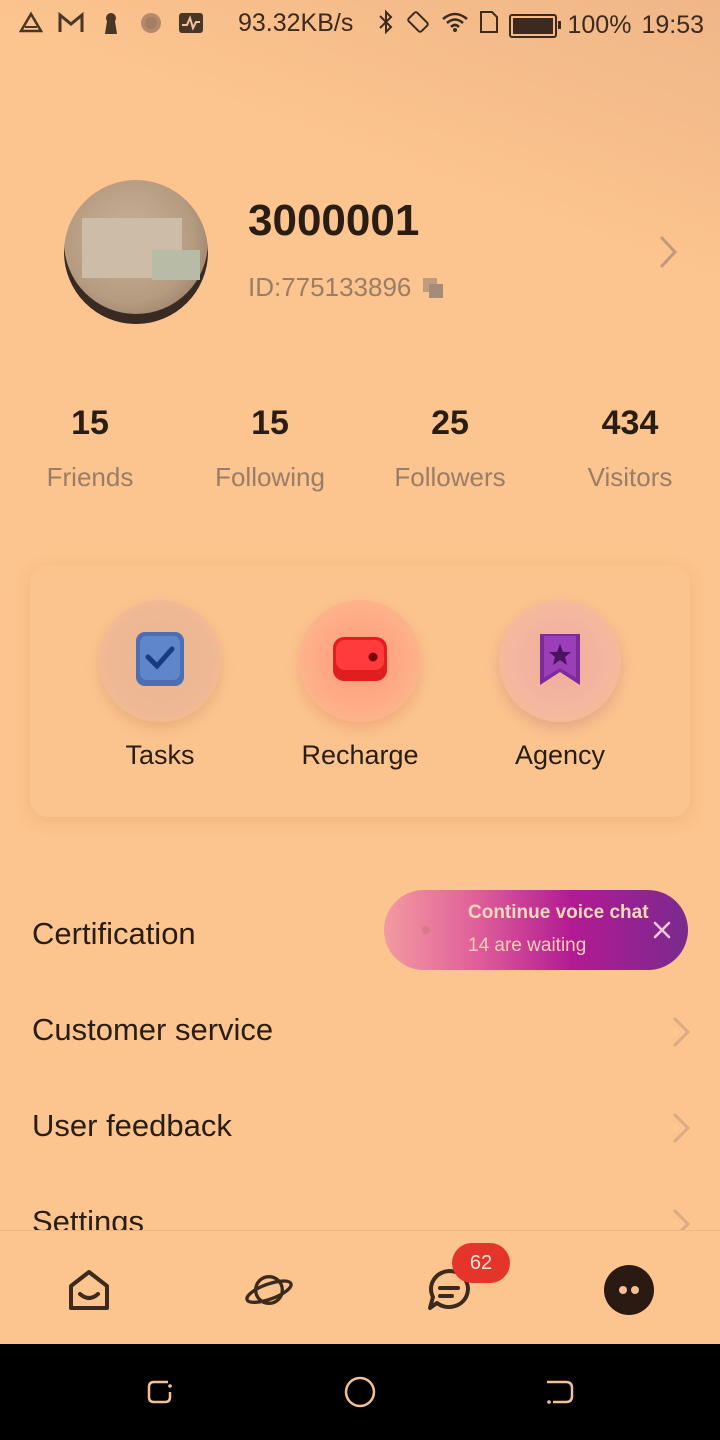 The image size is (720, 1440). What do you see at coordinates (360, 755) in the screenshot?
I see `recharge-label: Recharge` at bounding box center [360, 755].